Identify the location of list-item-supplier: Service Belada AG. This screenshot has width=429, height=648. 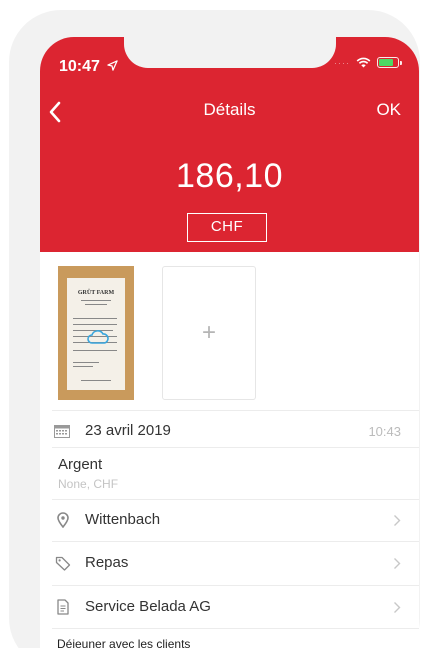
(229, 607).